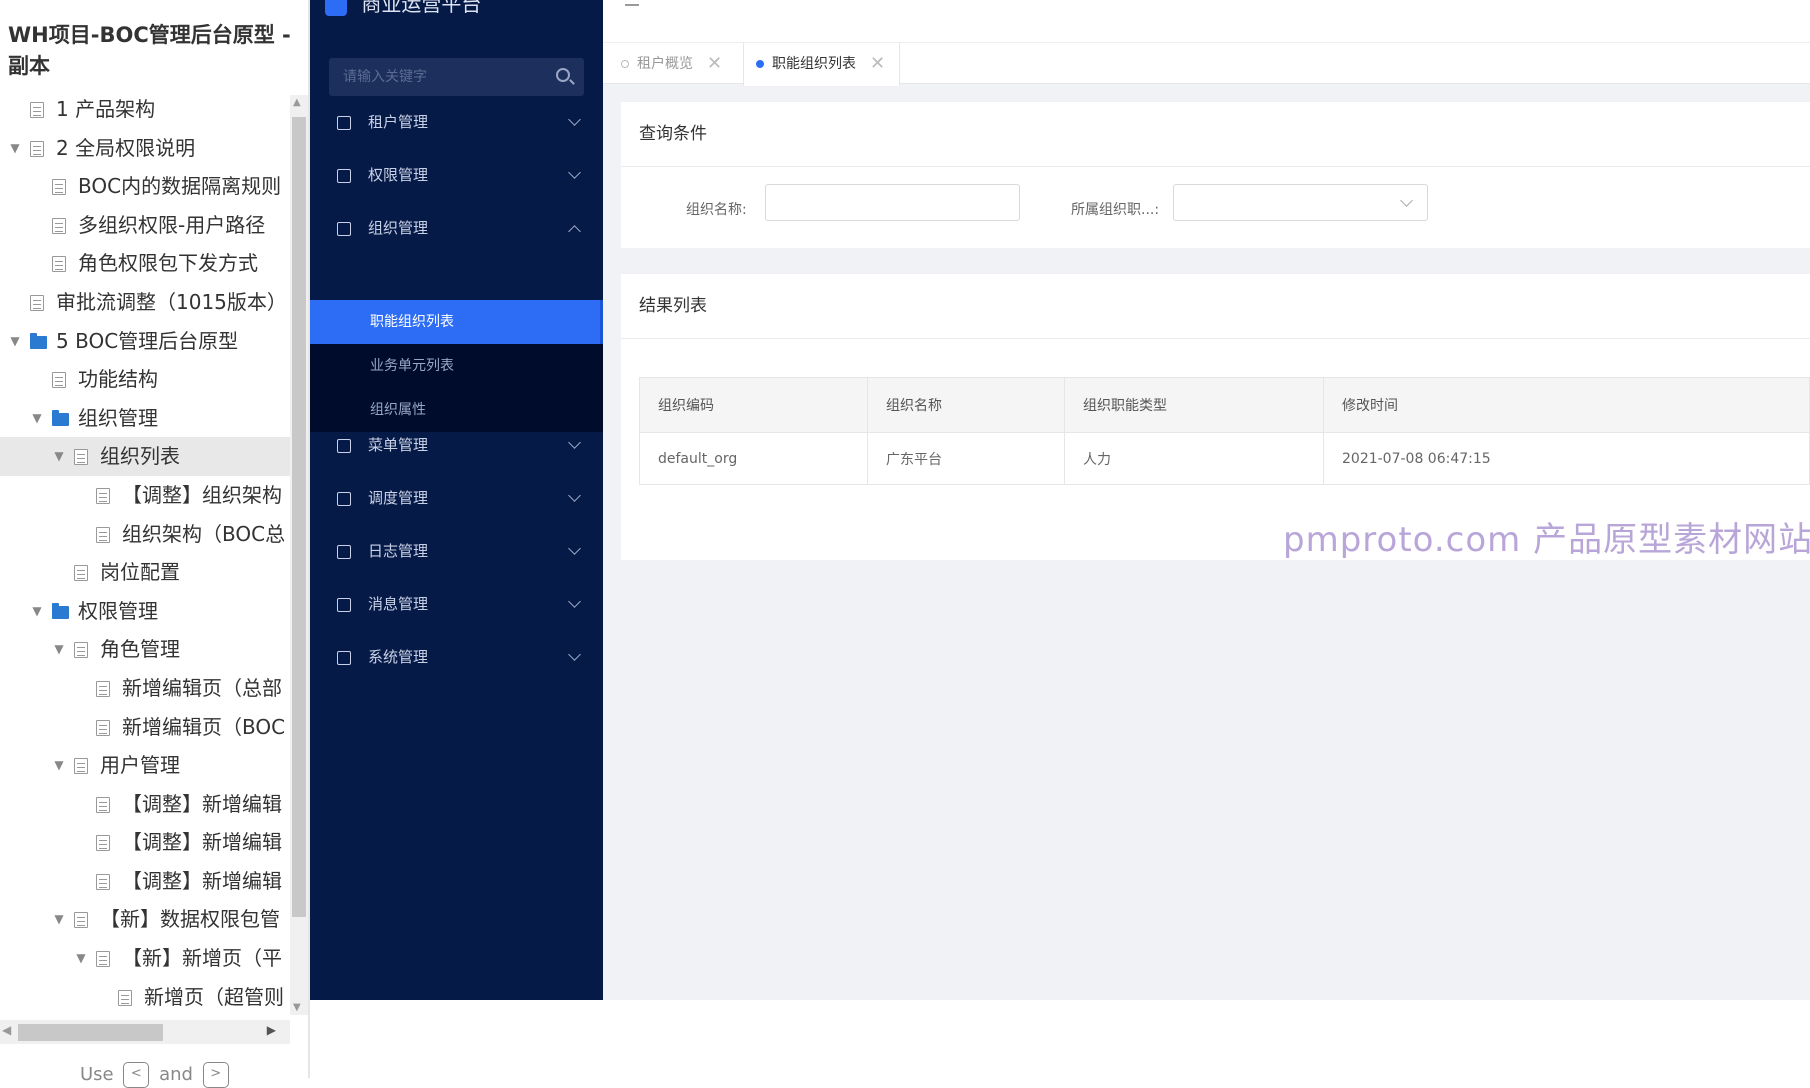 The width and height of the screenshot is (1810, 1088). I want to click on tree-horizontal-scrollbar: ◀ ▶, so click(145, 1032).